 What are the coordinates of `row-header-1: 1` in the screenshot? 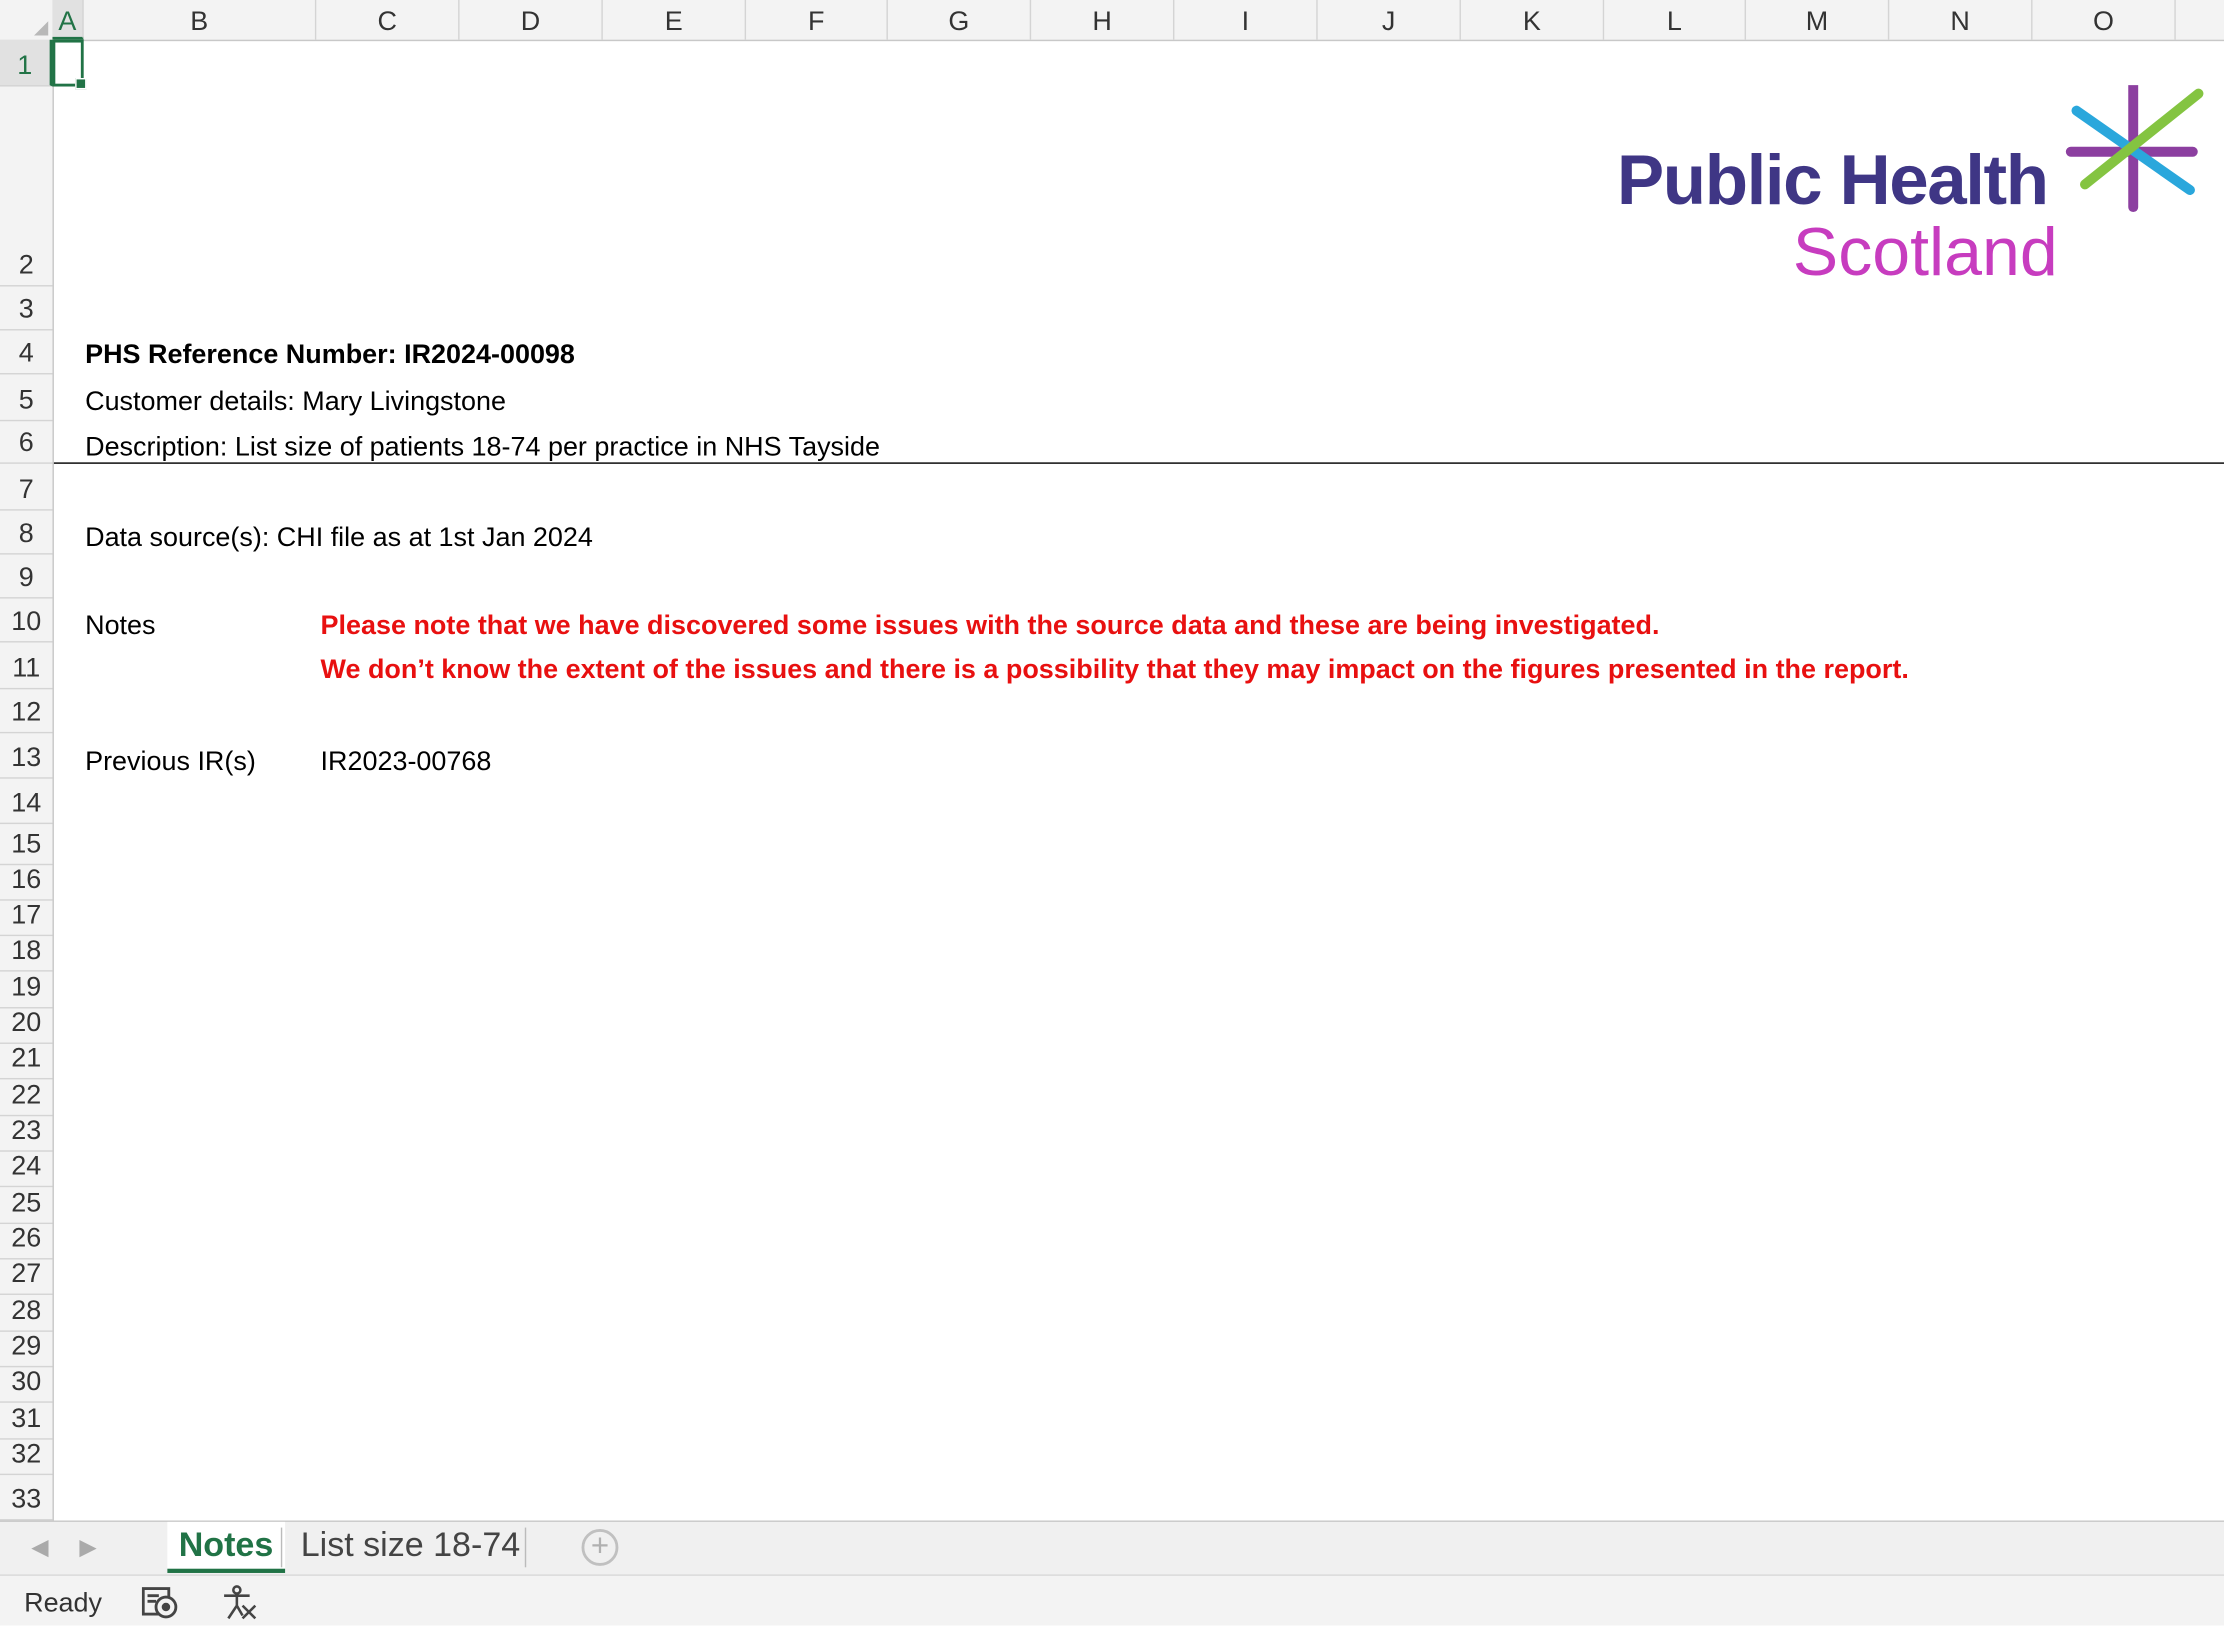 It's located at (26, 63).